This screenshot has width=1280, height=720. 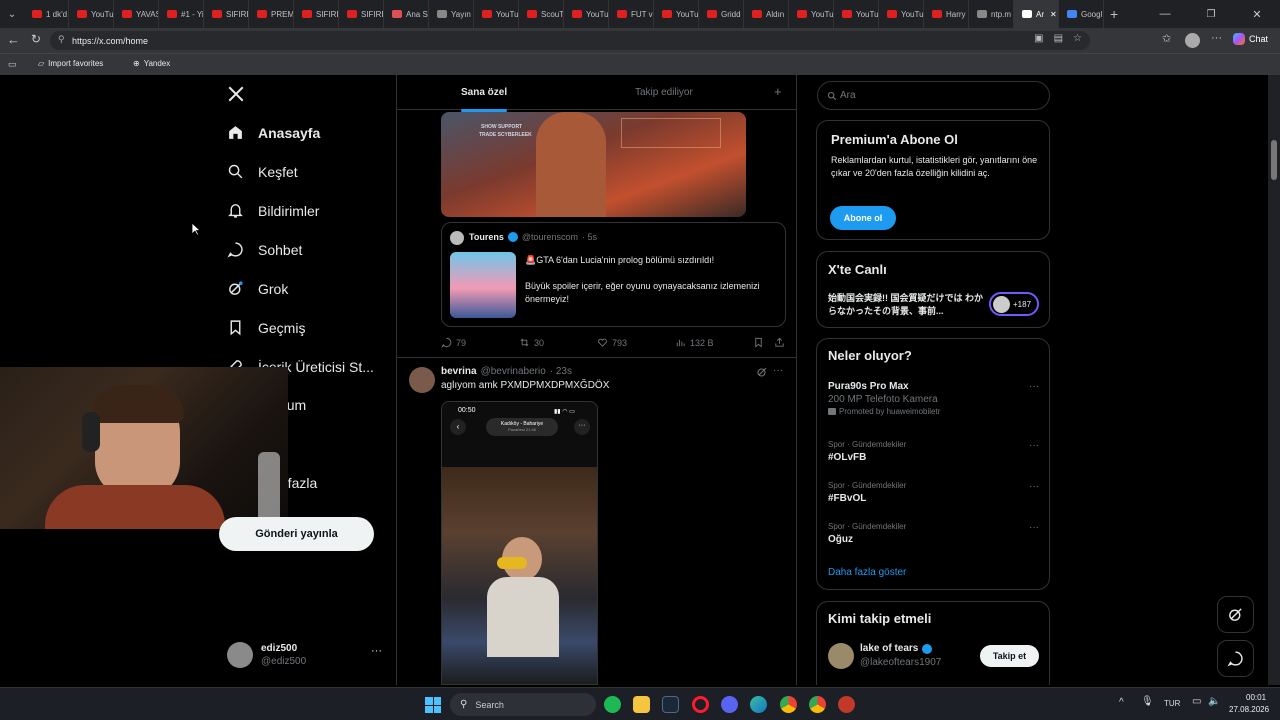 What do you see at coordinates (612, 342) in the screenshot?
I see `like-button: 793` at bounding box center [612, 342].